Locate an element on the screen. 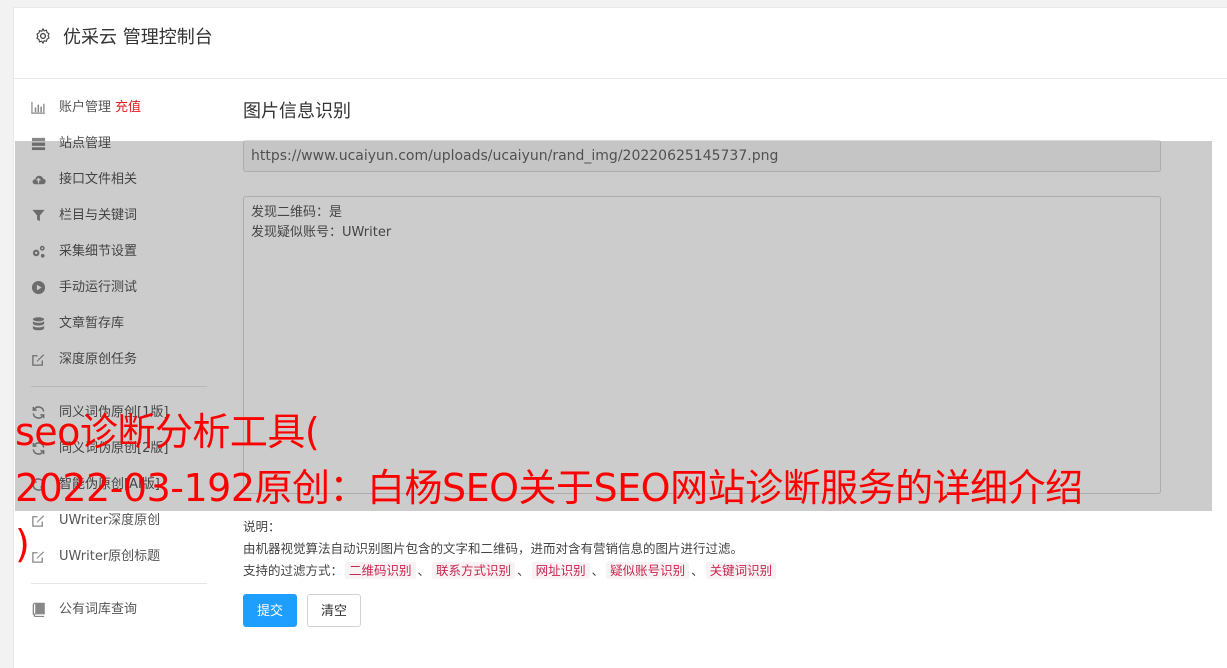 The width and height of the screenshot is (1227, 668). sidebar-item-label: 公有词库查询 is located at coordinates (98, 609).